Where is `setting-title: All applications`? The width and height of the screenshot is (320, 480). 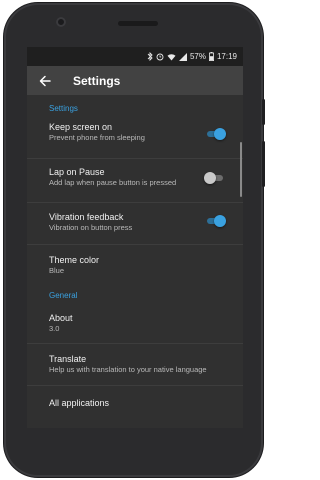
setting-title: All applications is located at coordinates (79, 403).